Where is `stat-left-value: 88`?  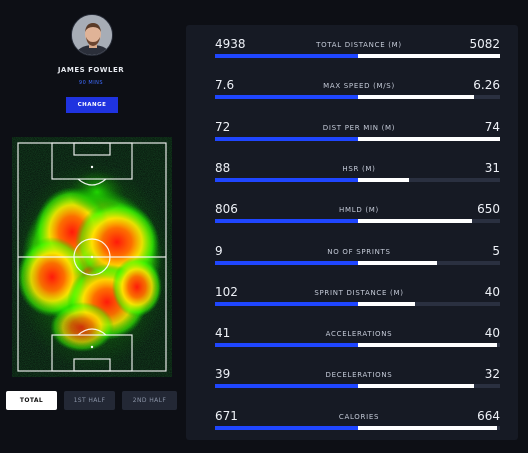
stat-left-value: 88 is located at coordinates (223, 167).